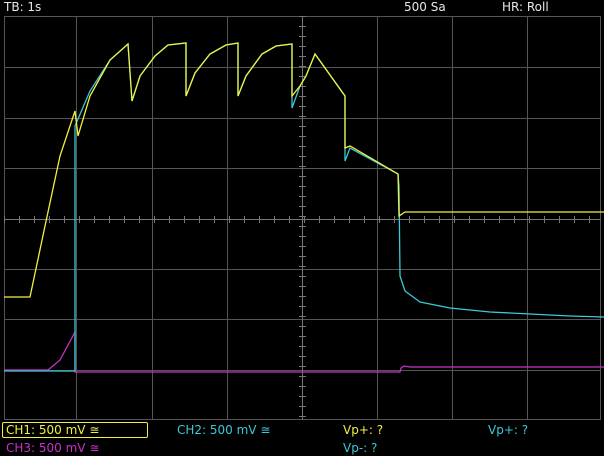 Image resolution: width=604 pixels, height=456 pixels. What do you see at coordinates (508, 430) in the screenshot?
I see `measurement-ch2-vp-plus: Vp+: ?` at bounding box center [508, 430].